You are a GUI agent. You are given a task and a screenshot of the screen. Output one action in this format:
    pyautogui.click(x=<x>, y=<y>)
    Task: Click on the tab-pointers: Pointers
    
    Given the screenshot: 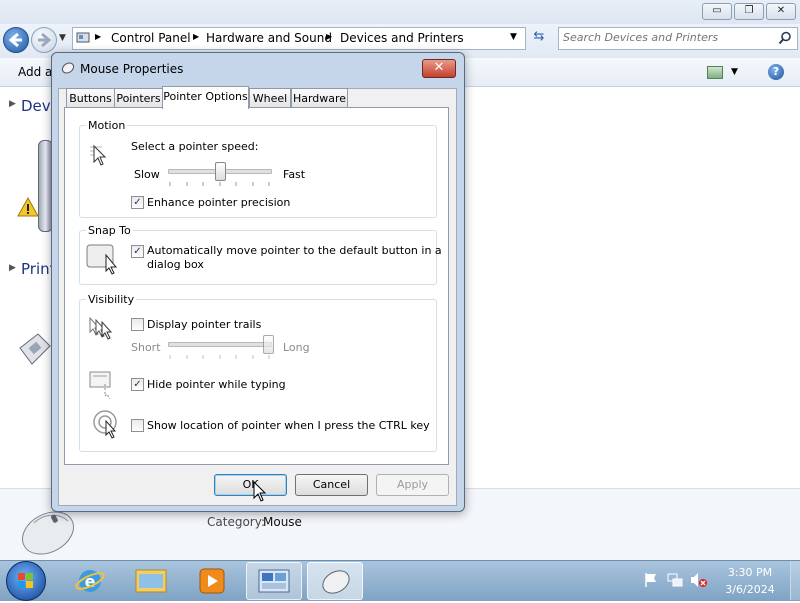 What is the action you would take?
    pyautogui.click(x=138, y=98)
    